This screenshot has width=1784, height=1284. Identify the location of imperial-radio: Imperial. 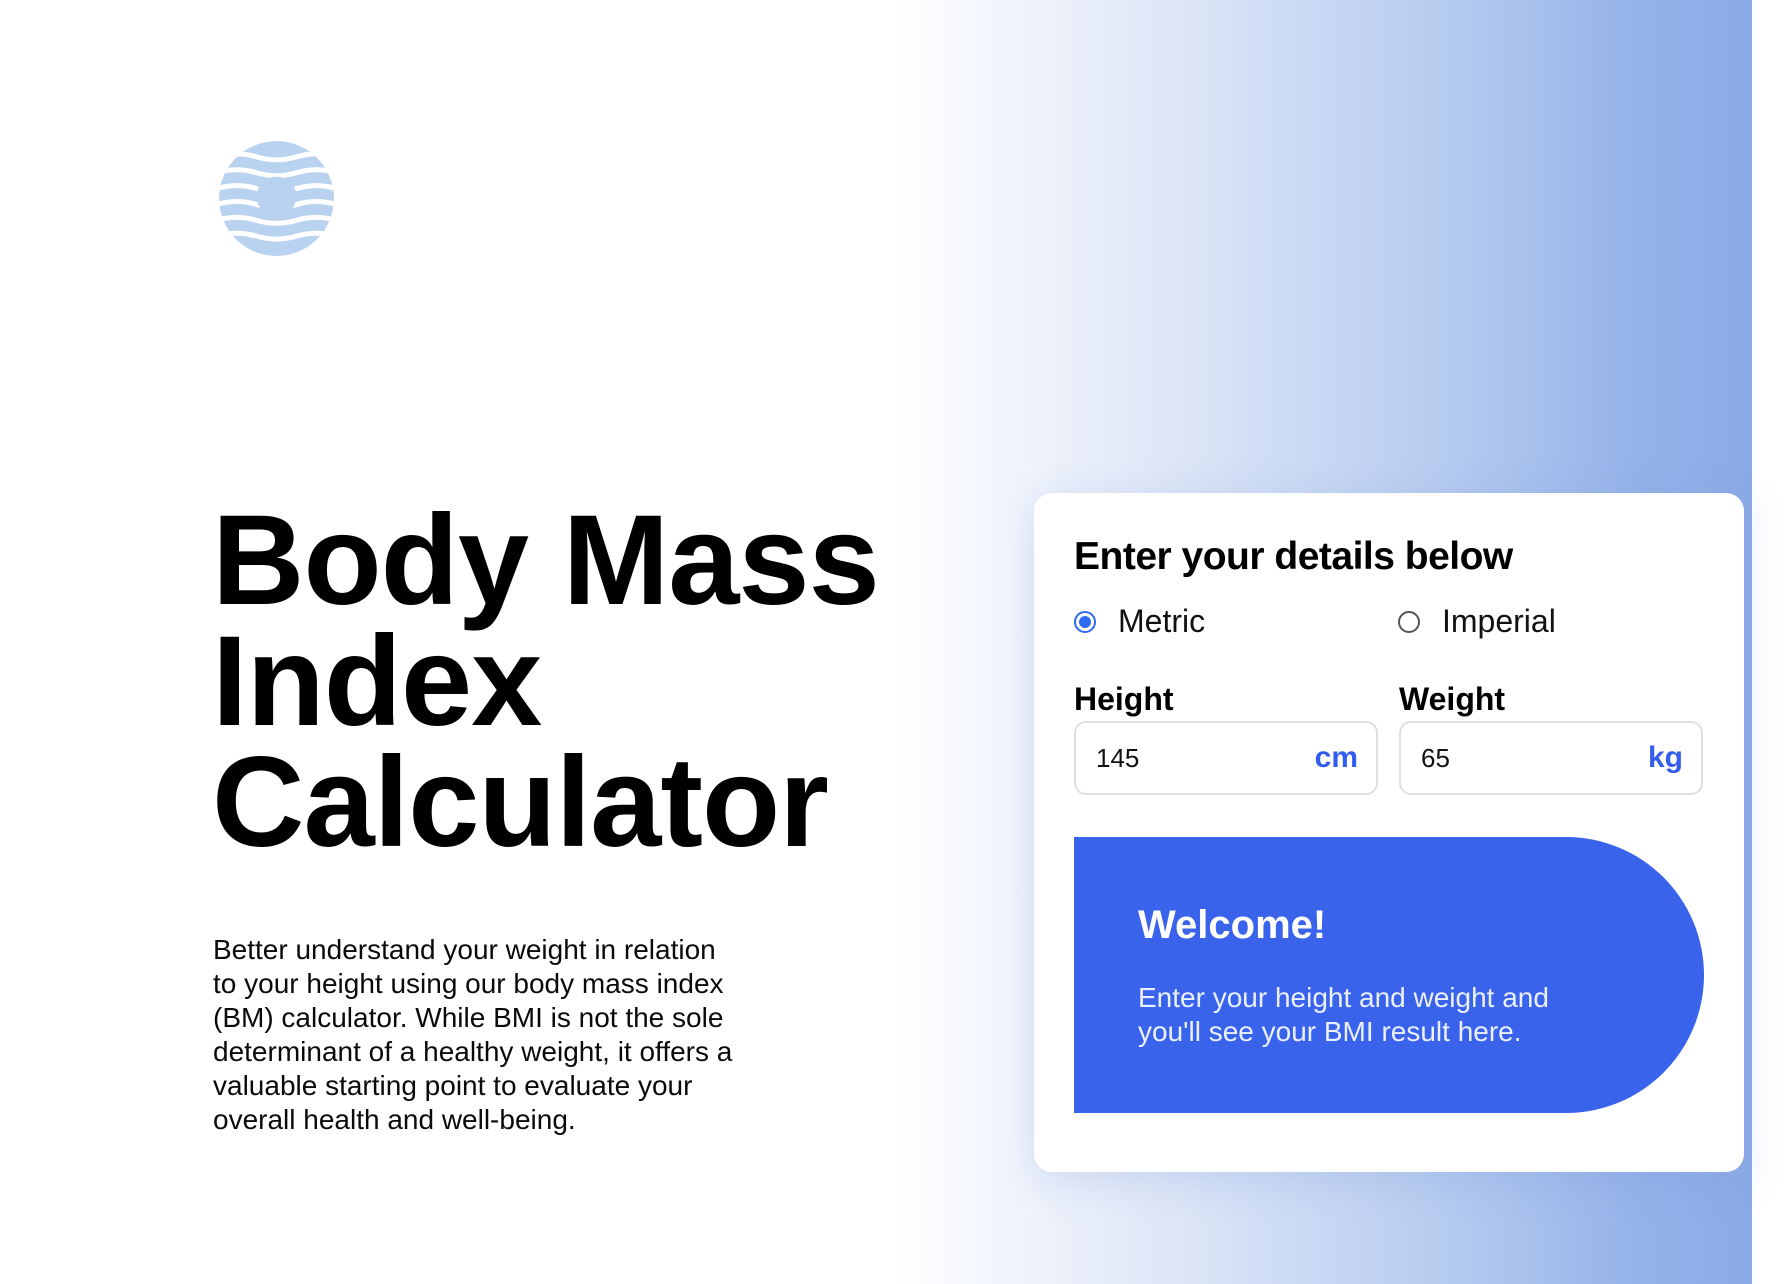
(1477, 621).